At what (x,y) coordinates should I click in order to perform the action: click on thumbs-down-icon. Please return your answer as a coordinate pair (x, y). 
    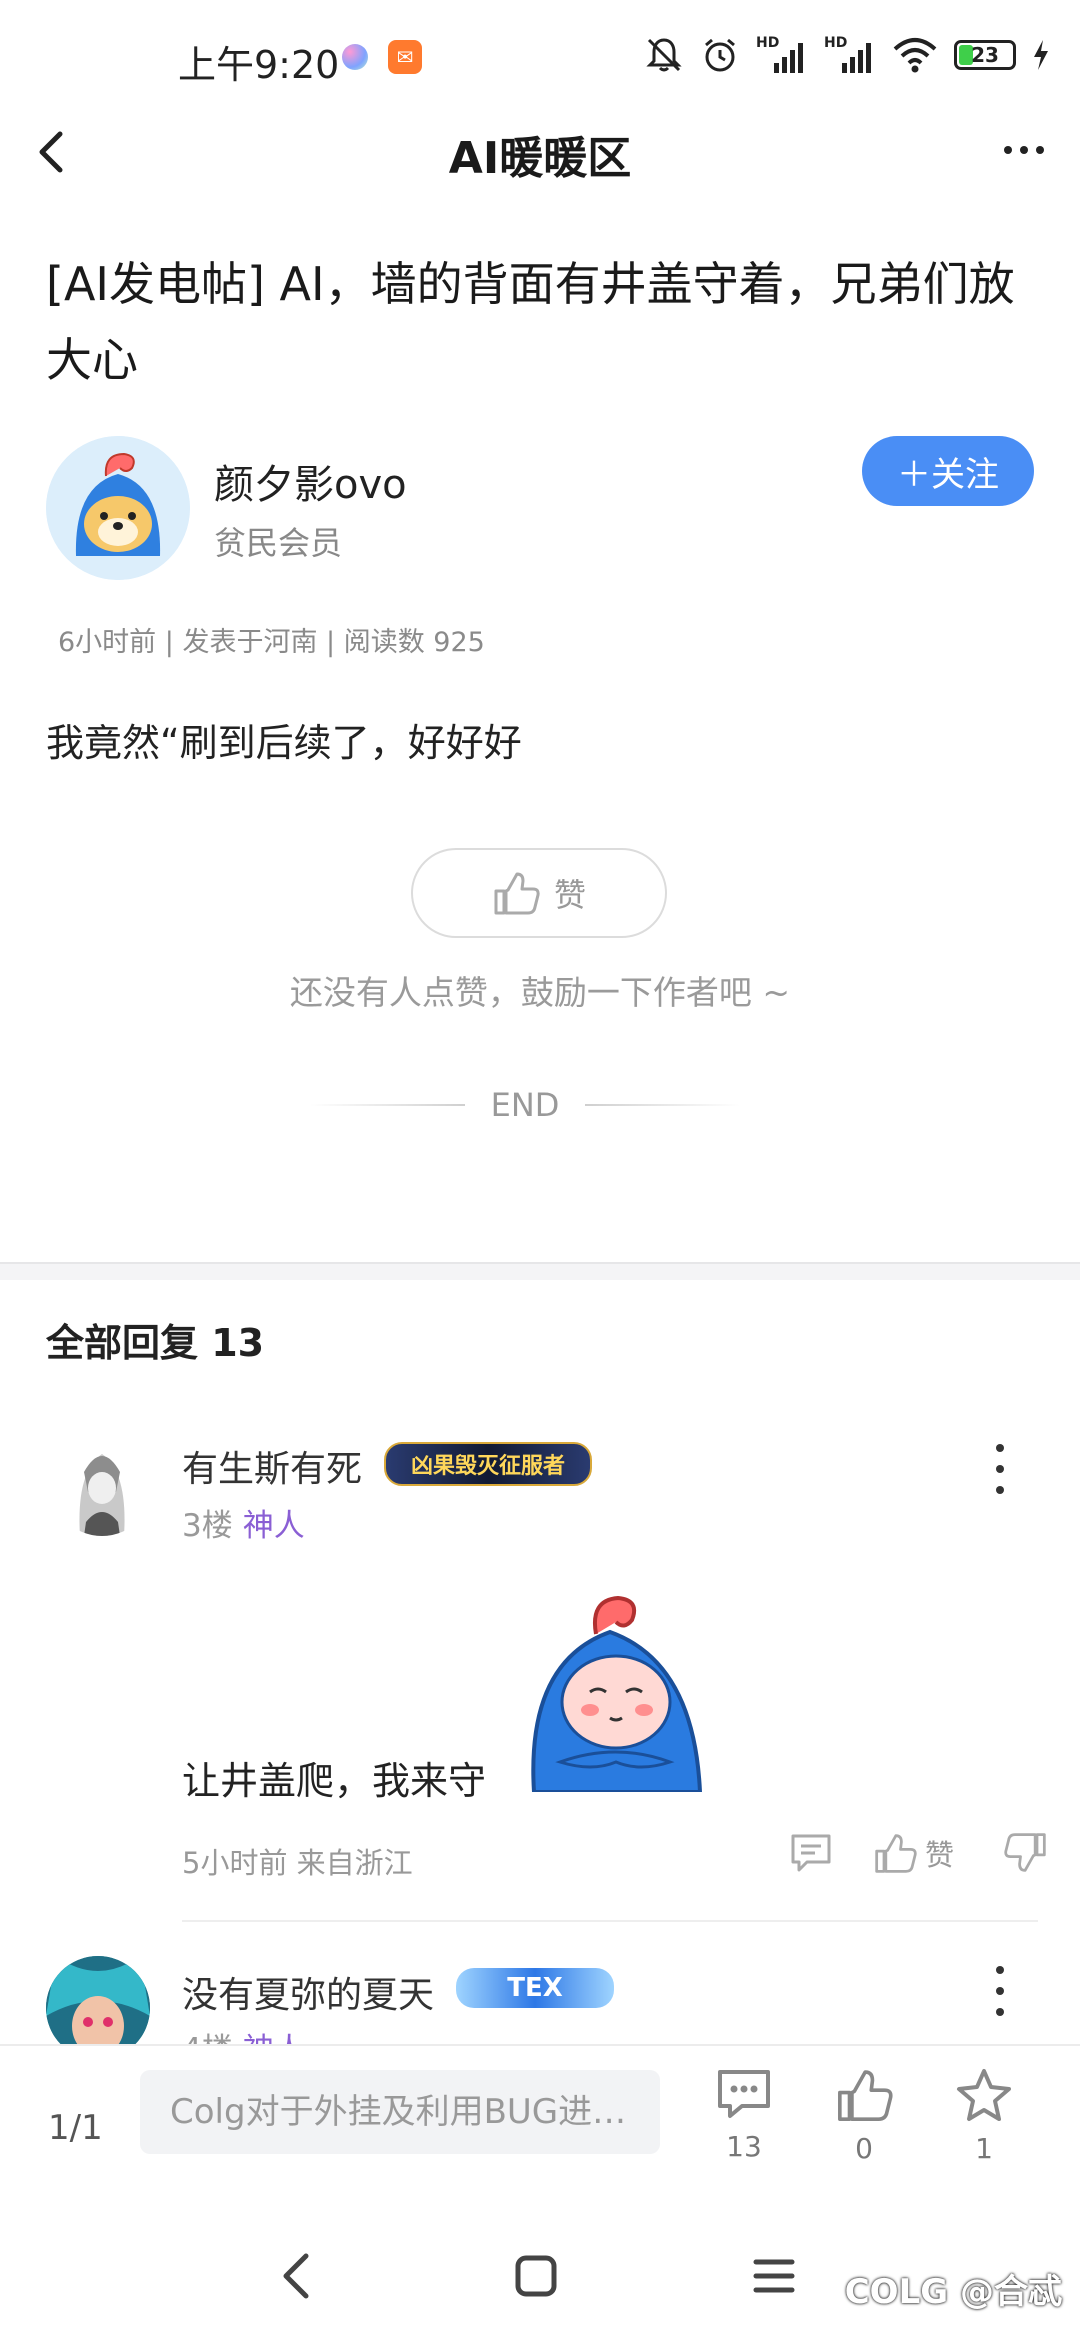
    Looking at the image, I should click on (1026, 1853).